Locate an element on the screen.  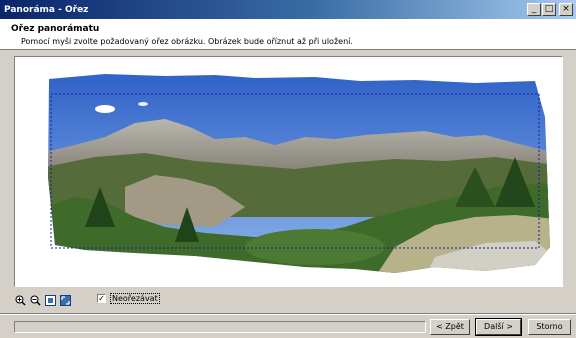
maximize-button: □ is located at coordinates (549, 9).